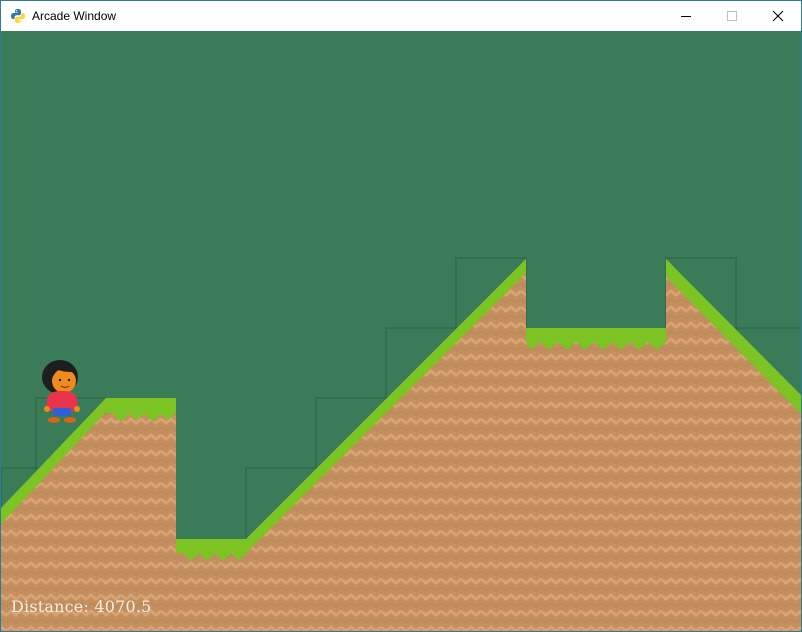  Describe the element at coordinates (18, 16) in the screenshot. I see `python-icon` at that location.